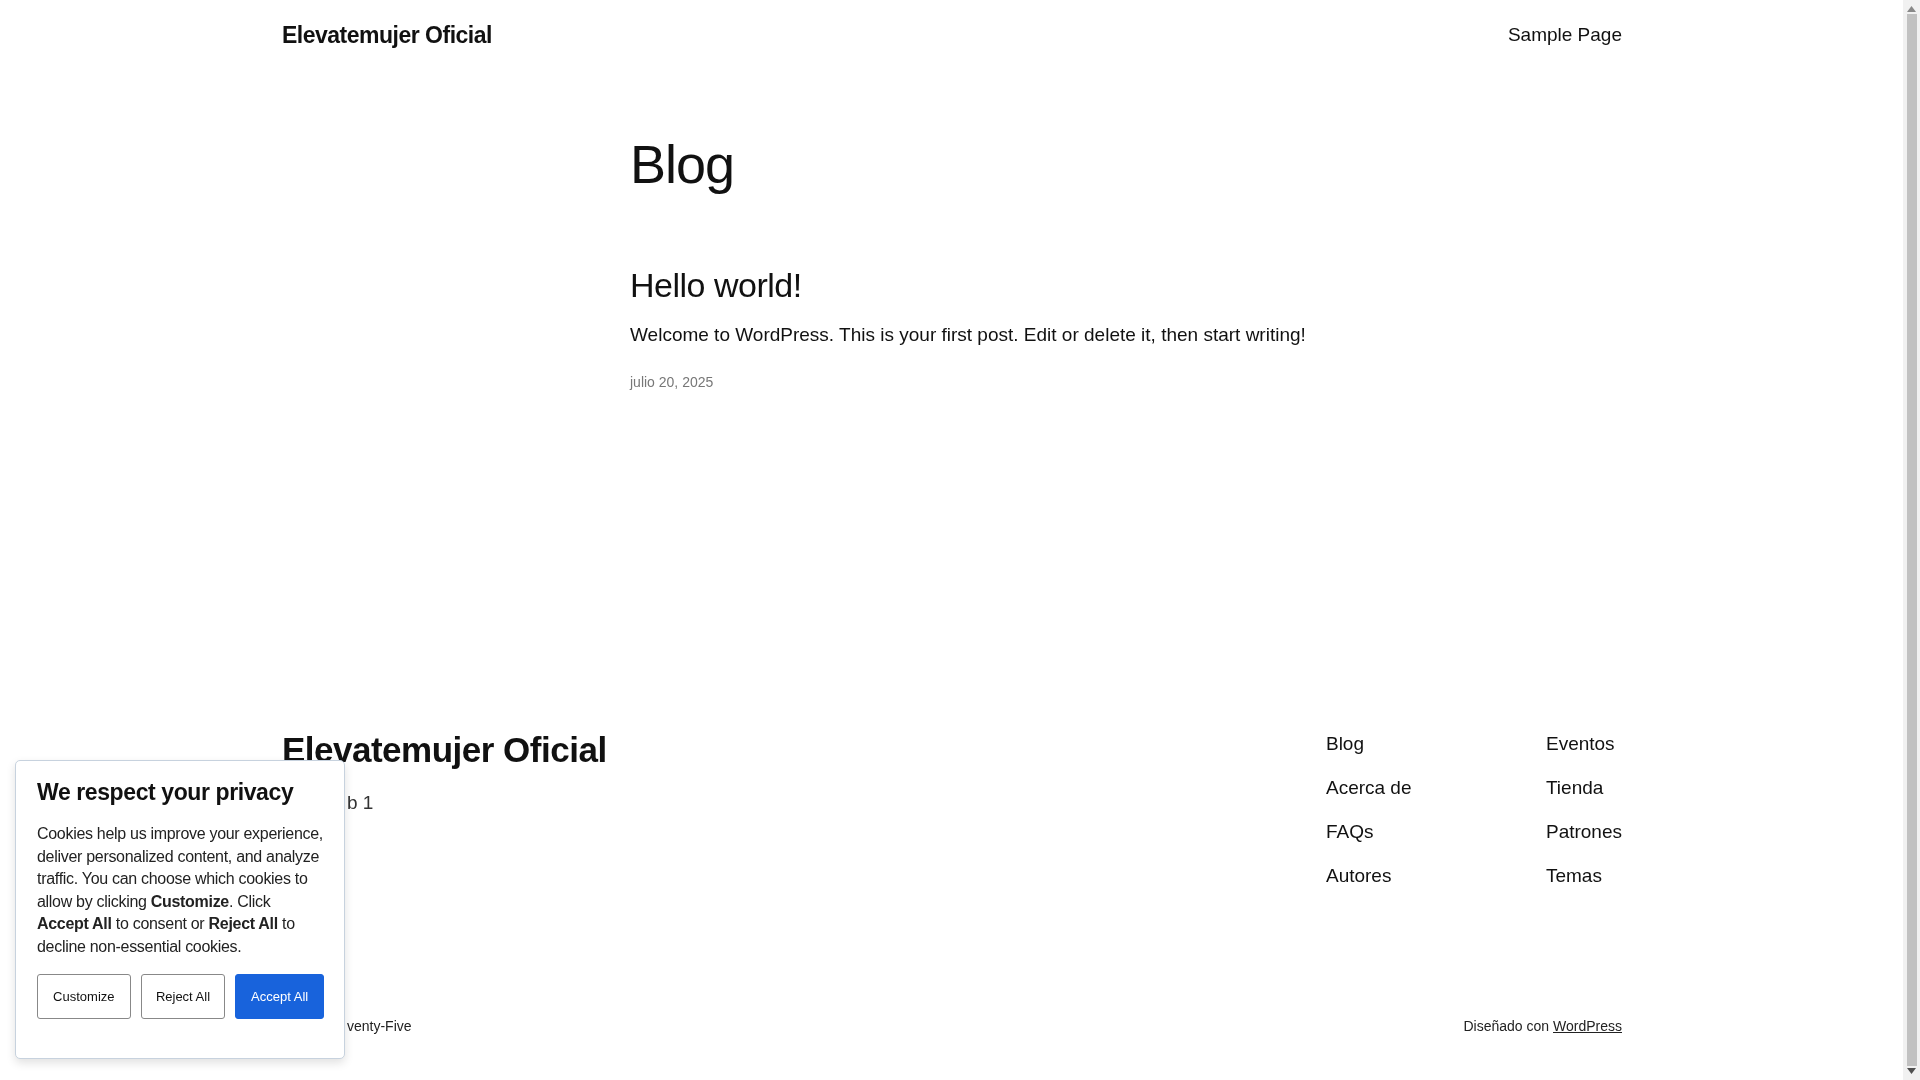 Image resolution: width=1920 pixels, height=1080 pixels. I want to click on footer-tagline: b 1, so click(361, 802).